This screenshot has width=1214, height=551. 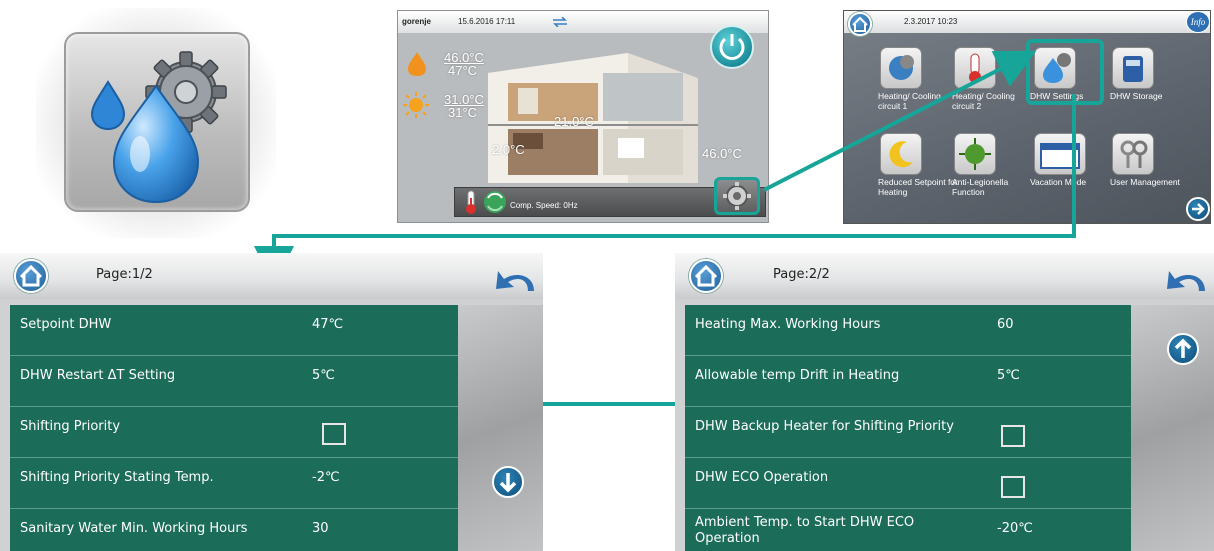 What do you see at coordinates (134, 528) in the screenshot?
I see `setting-label: Sanitary Water Min. Working Hours` at bounding box center [134, 528].